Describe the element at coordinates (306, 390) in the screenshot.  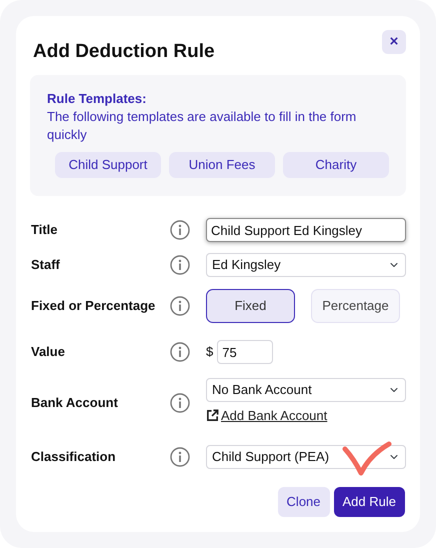
I see `select-field: No Bank Account` at that location.